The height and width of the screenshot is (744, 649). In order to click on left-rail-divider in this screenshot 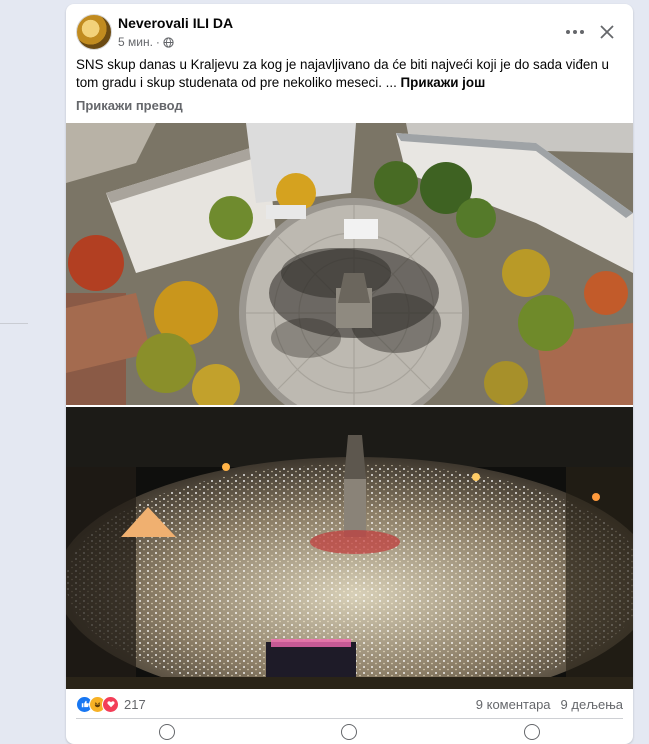, I will do `click(14, 323)`.